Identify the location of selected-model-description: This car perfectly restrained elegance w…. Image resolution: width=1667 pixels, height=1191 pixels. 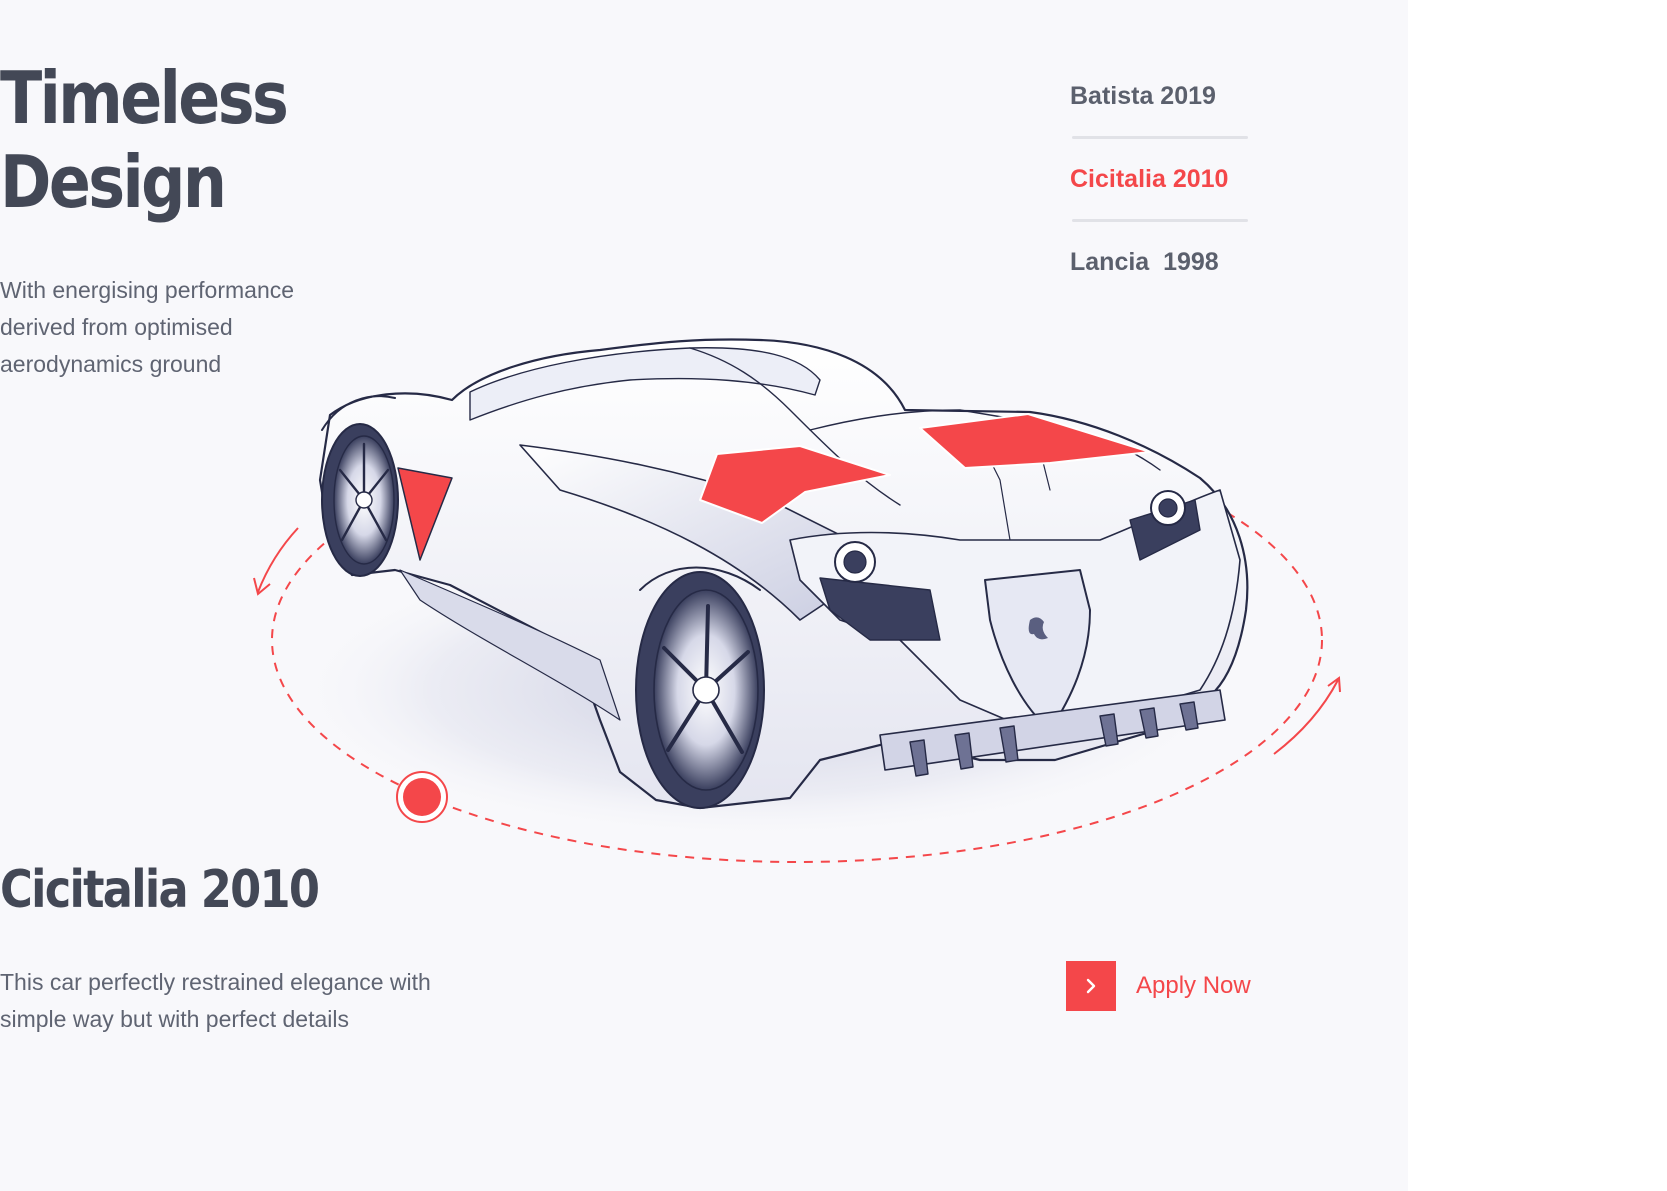
(215, 1000).